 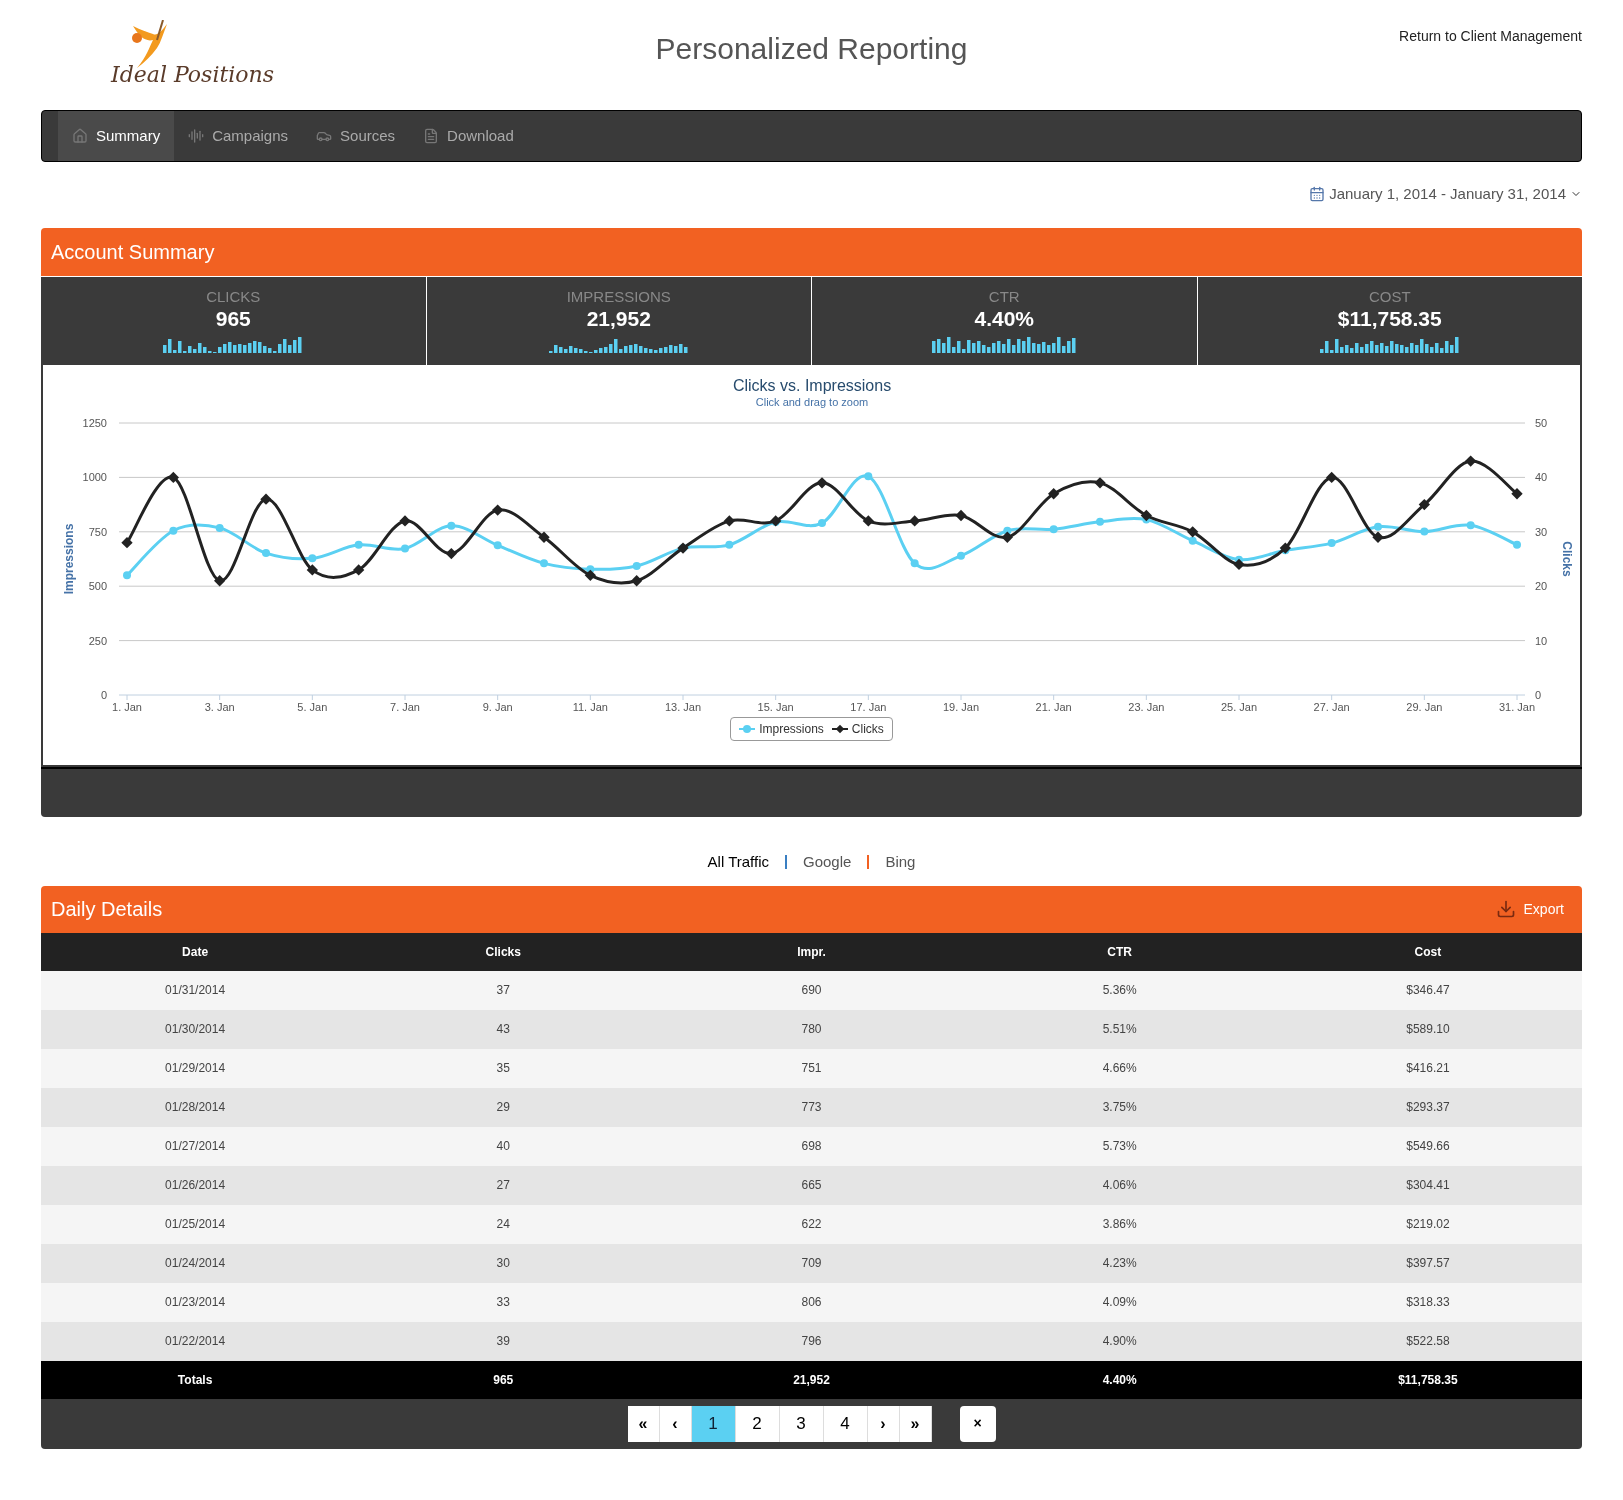 I want to click on table-cell-text: 01/30/2014, so click(x=195, y=1029).